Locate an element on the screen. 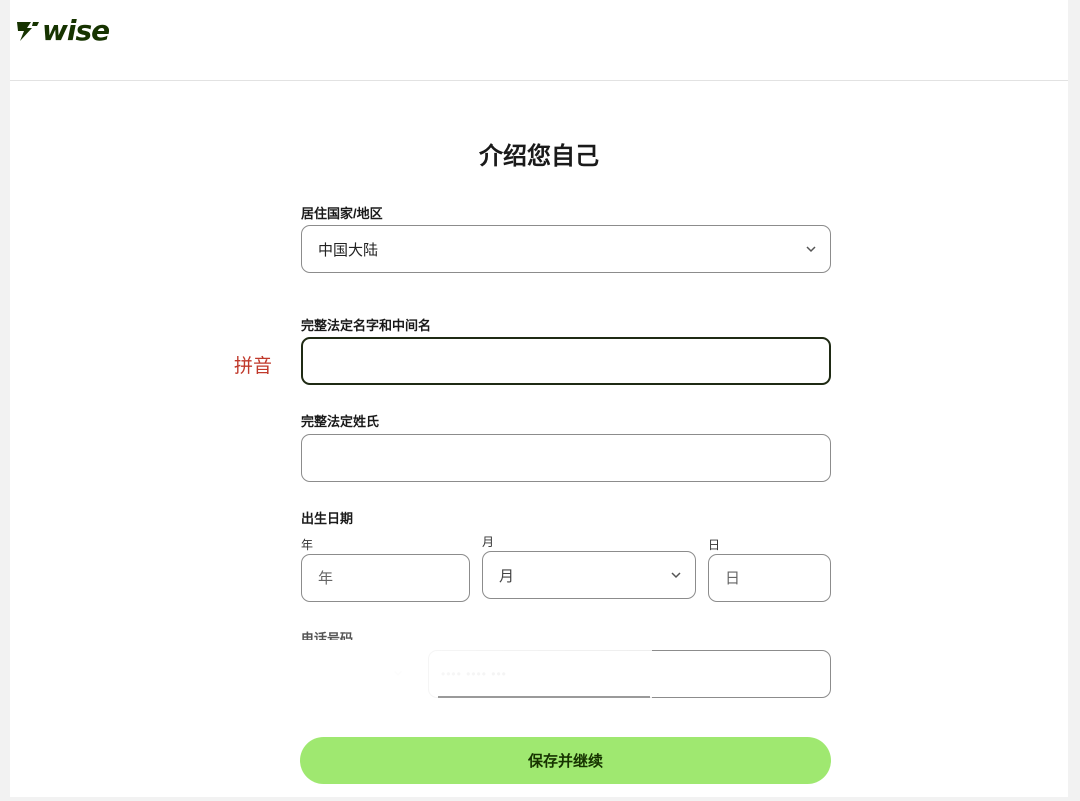 This screenshot has width=1080, height=801. first-name-text is located at coordinates (574, 361).